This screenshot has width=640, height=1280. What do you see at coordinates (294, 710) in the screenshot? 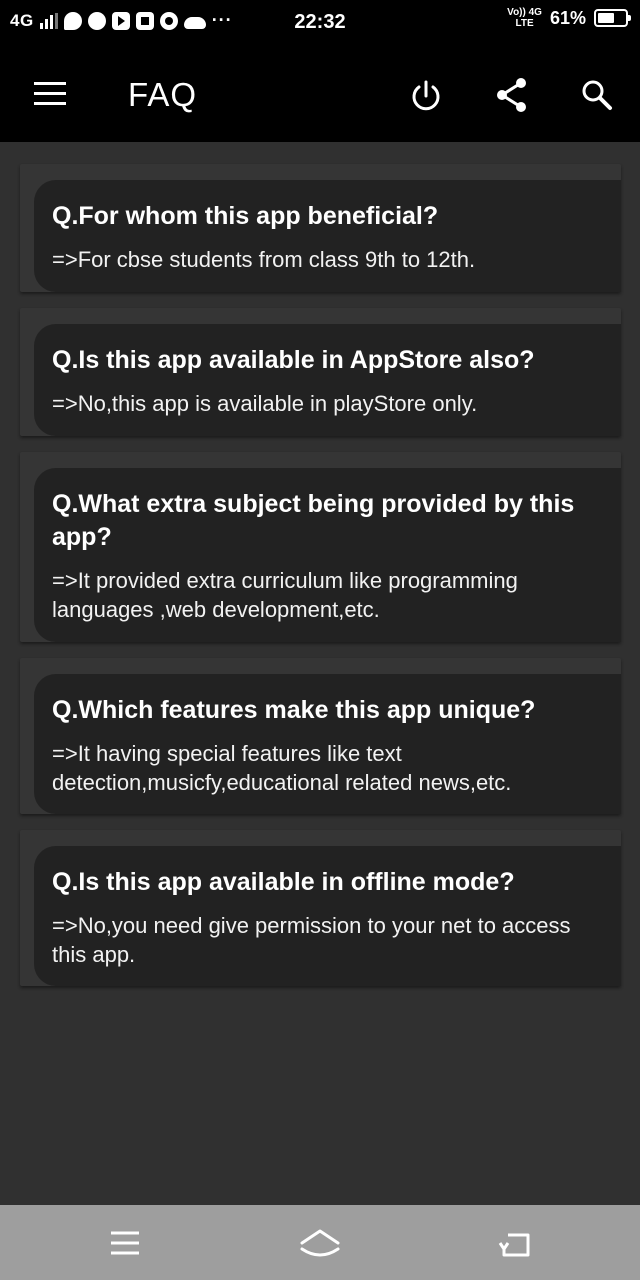
I see `faq-question: Q.Which features make this app unique?` at bounding box center [294, 710].